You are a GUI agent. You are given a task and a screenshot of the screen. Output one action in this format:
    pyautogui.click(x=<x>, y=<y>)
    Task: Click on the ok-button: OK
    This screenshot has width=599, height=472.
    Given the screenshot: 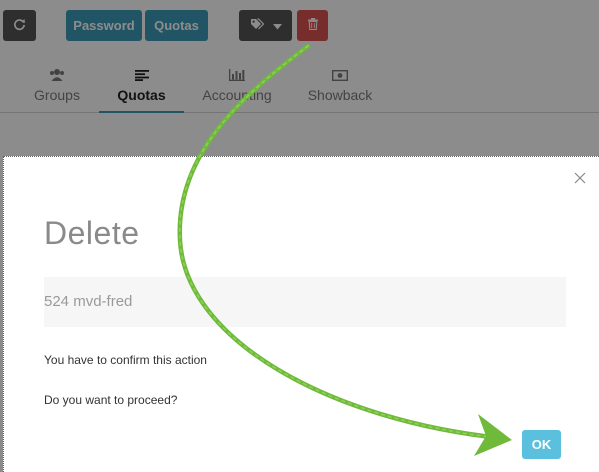 What is the action you would take?
    pyautogui.click(x=541, y=444)
    